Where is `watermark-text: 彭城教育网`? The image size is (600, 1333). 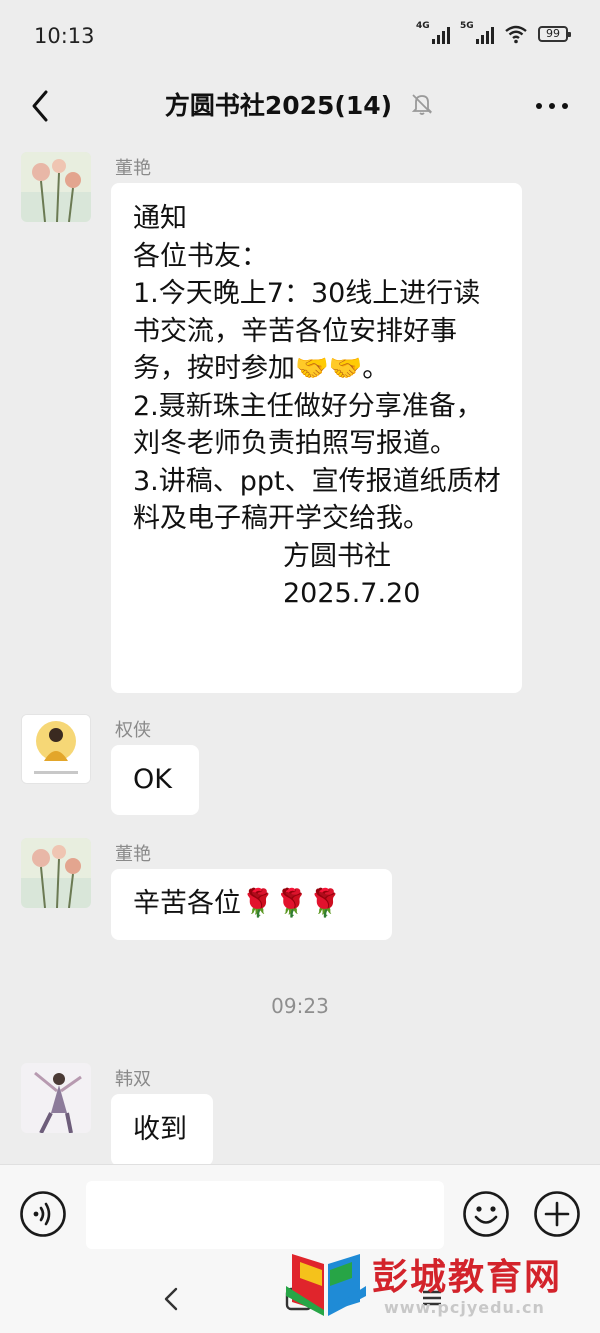 watermark-text: 彭城教育网 is located at coordinates (467, 1277).